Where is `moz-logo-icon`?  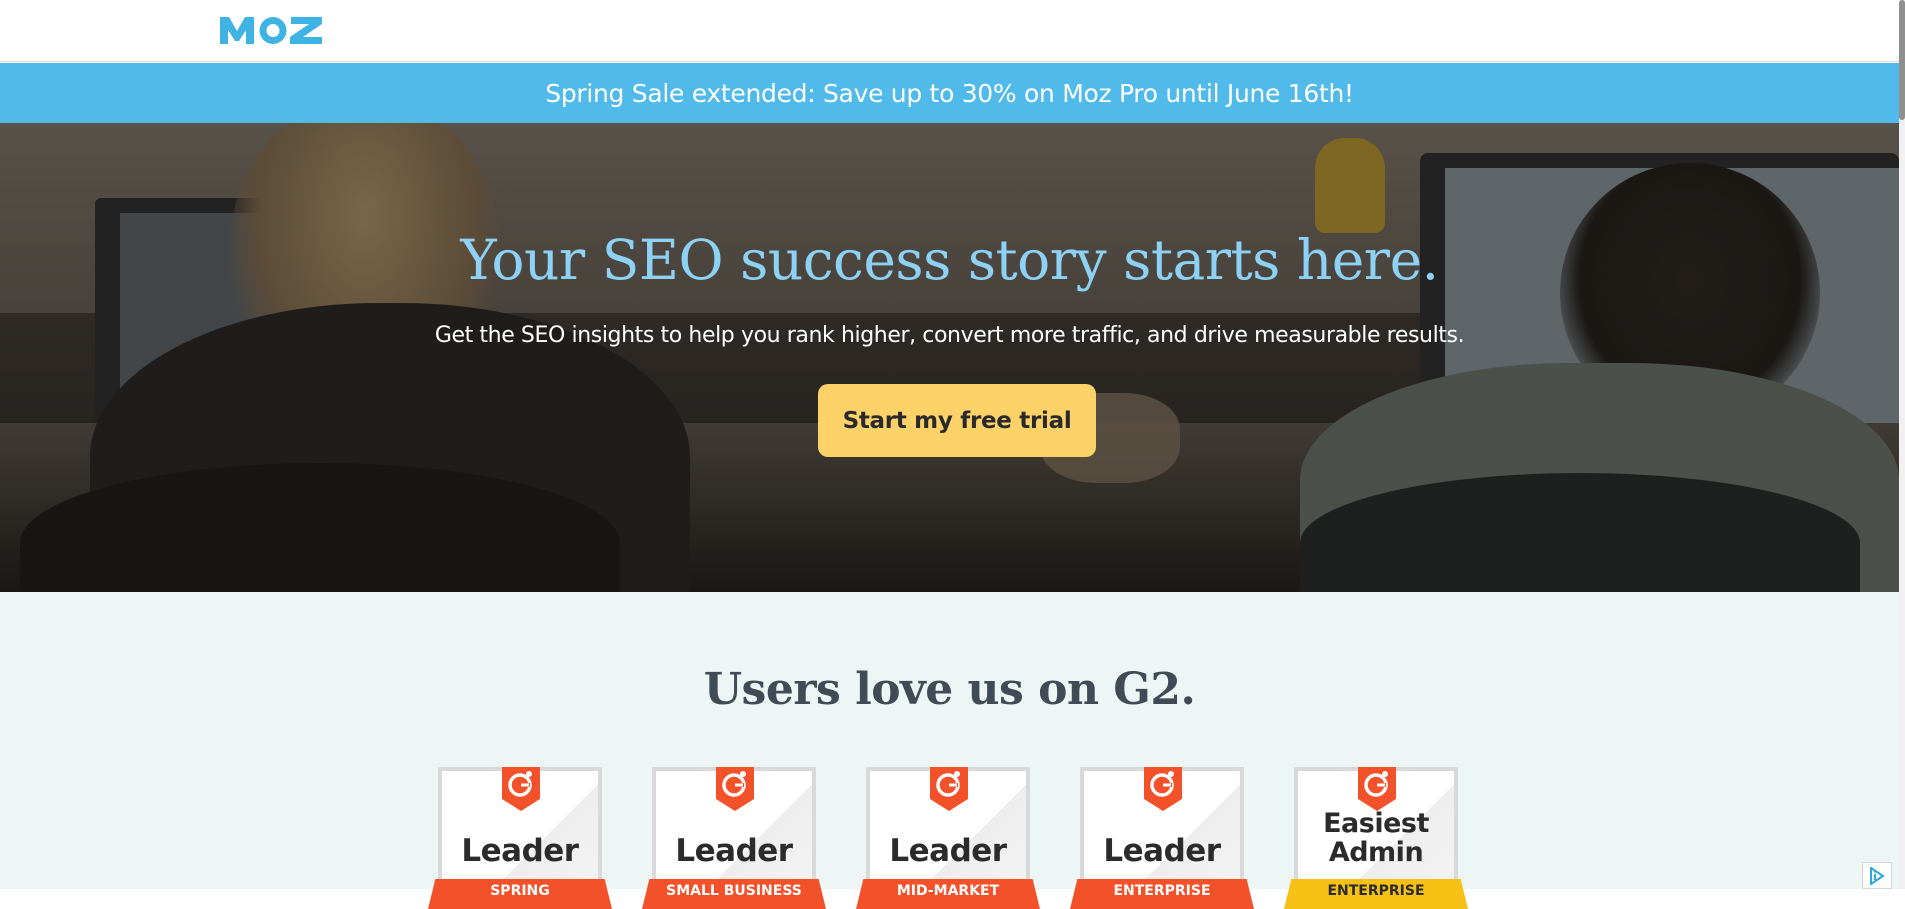 moz-logo-icon is located at coordinates (271, 30).